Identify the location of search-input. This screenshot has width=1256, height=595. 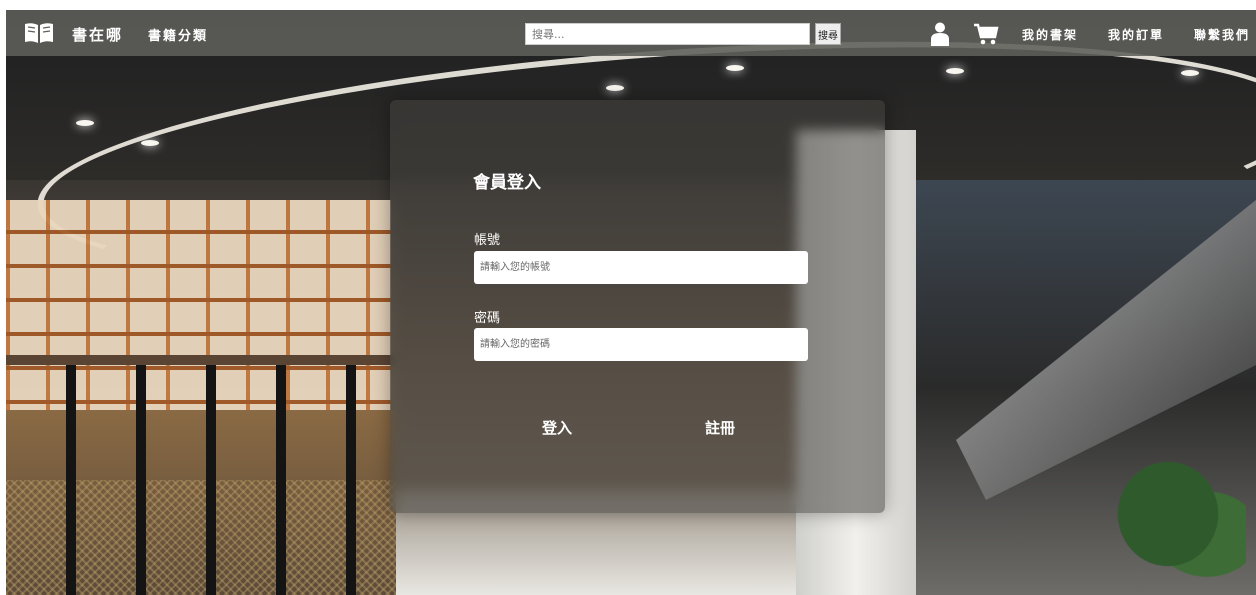
(667, 34).